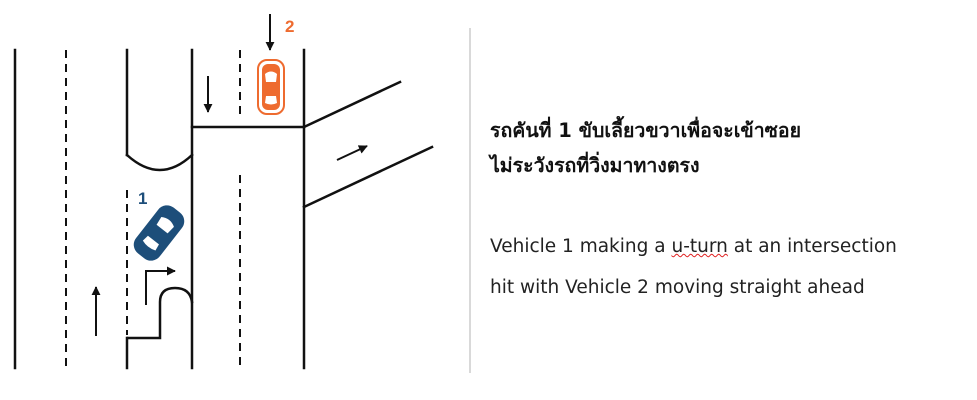 The image size is (977, 400). Describe the element at coordinates (142, 198) in the screenshot. I see `vehicle-1-number: 1` at that location.